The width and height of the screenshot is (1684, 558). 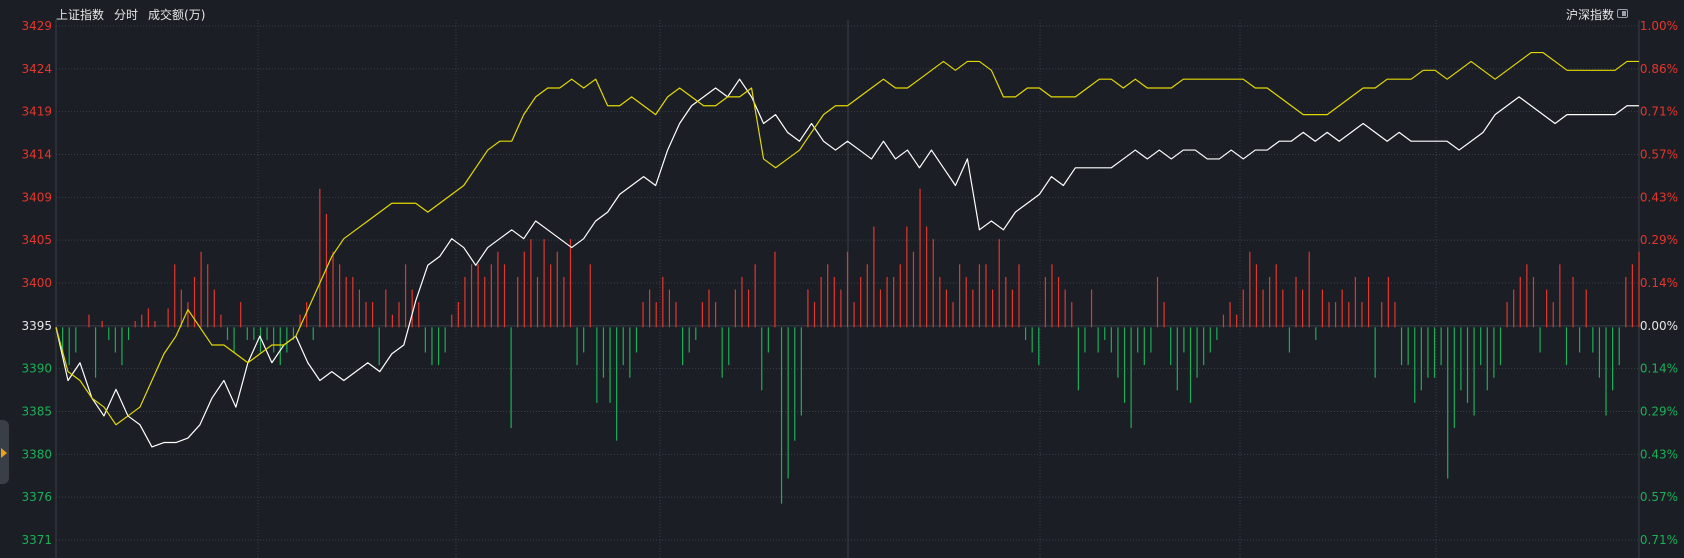 I want to click on left-axis-tick: 3405, so click(x=36, y=240).